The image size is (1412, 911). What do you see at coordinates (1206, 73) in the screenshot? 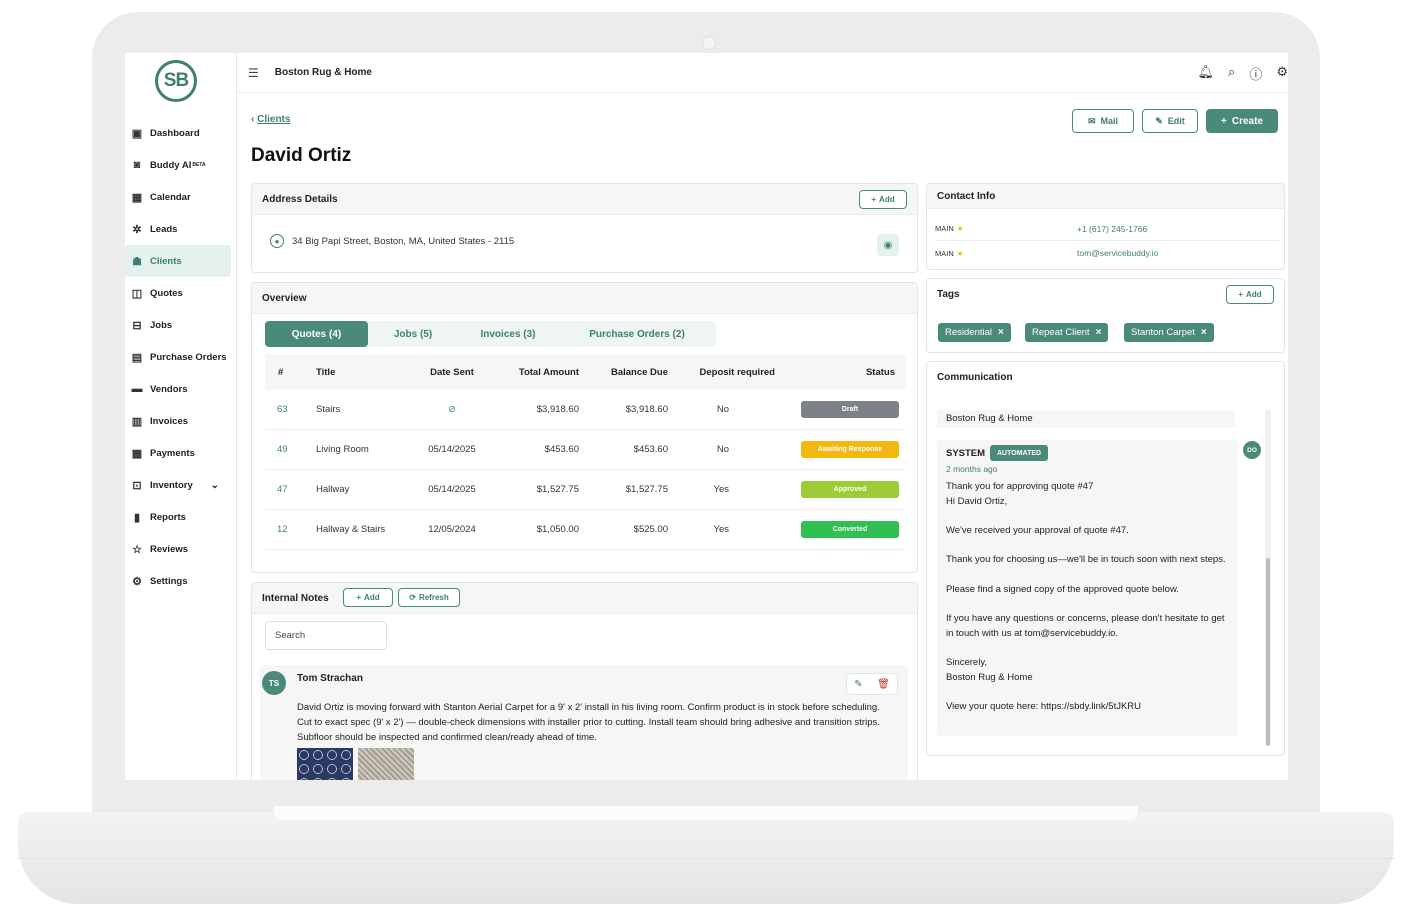
I see `bell-icon: 🔔︎` at bounding box center [1206, 73].